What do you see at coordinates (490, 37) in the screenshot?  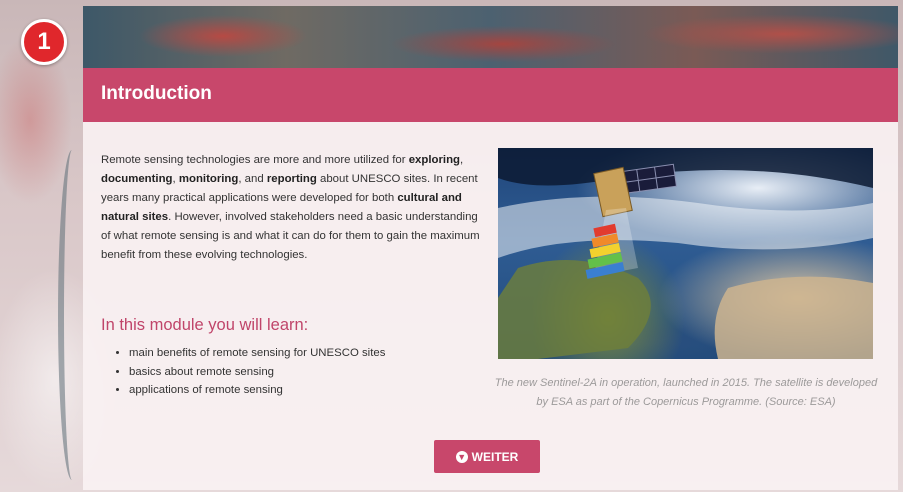 I see `background-top-strip` at bounding box center [490, 37].